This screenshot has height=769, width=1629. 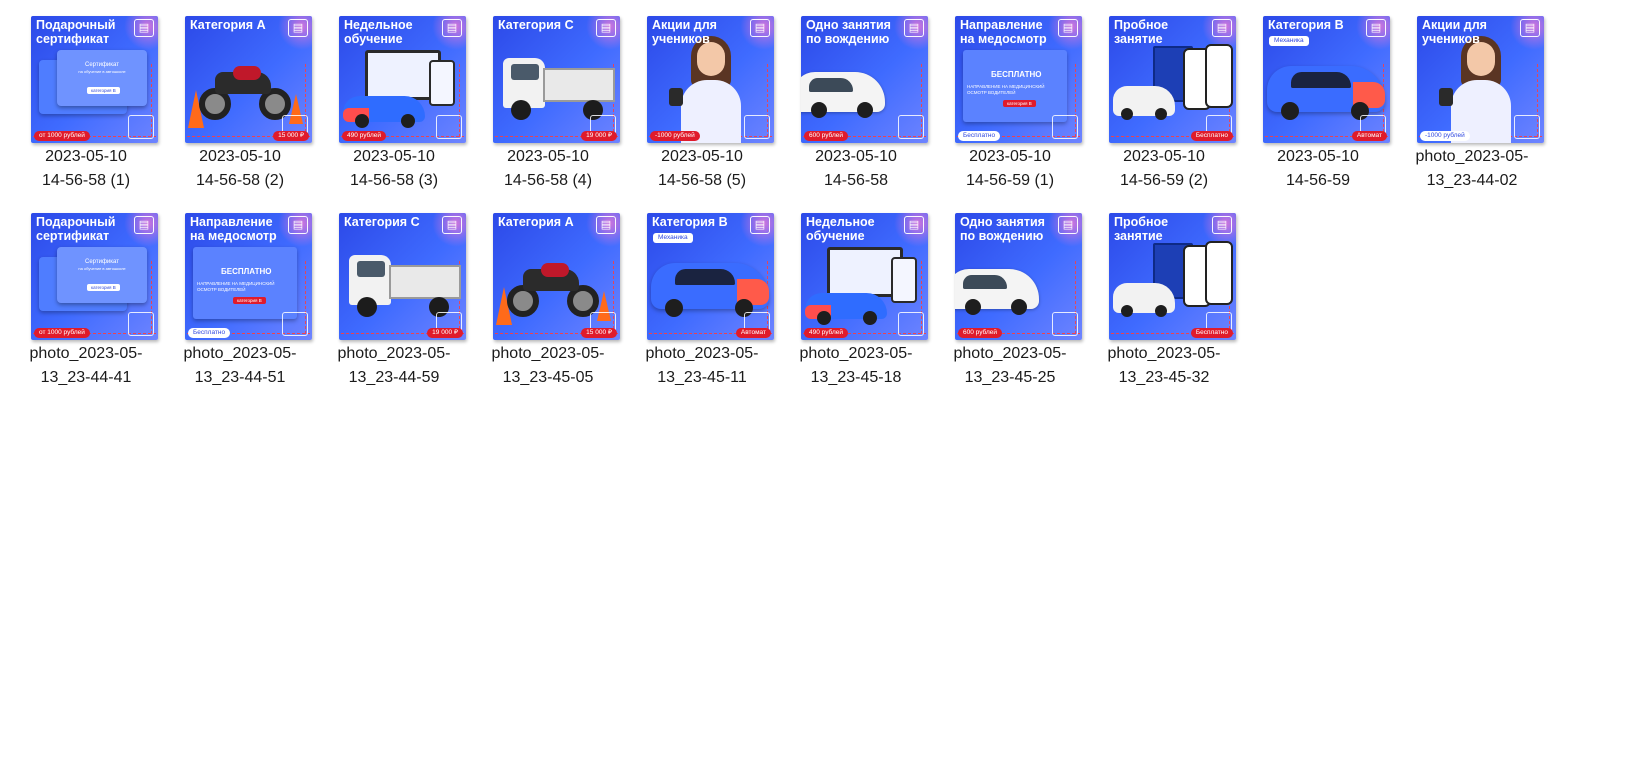 What do you see at coordinates (980, 333) in the screenshot?
I see `thumbnail-price-badge: 600 рублей` at bounding box center [980, 333].